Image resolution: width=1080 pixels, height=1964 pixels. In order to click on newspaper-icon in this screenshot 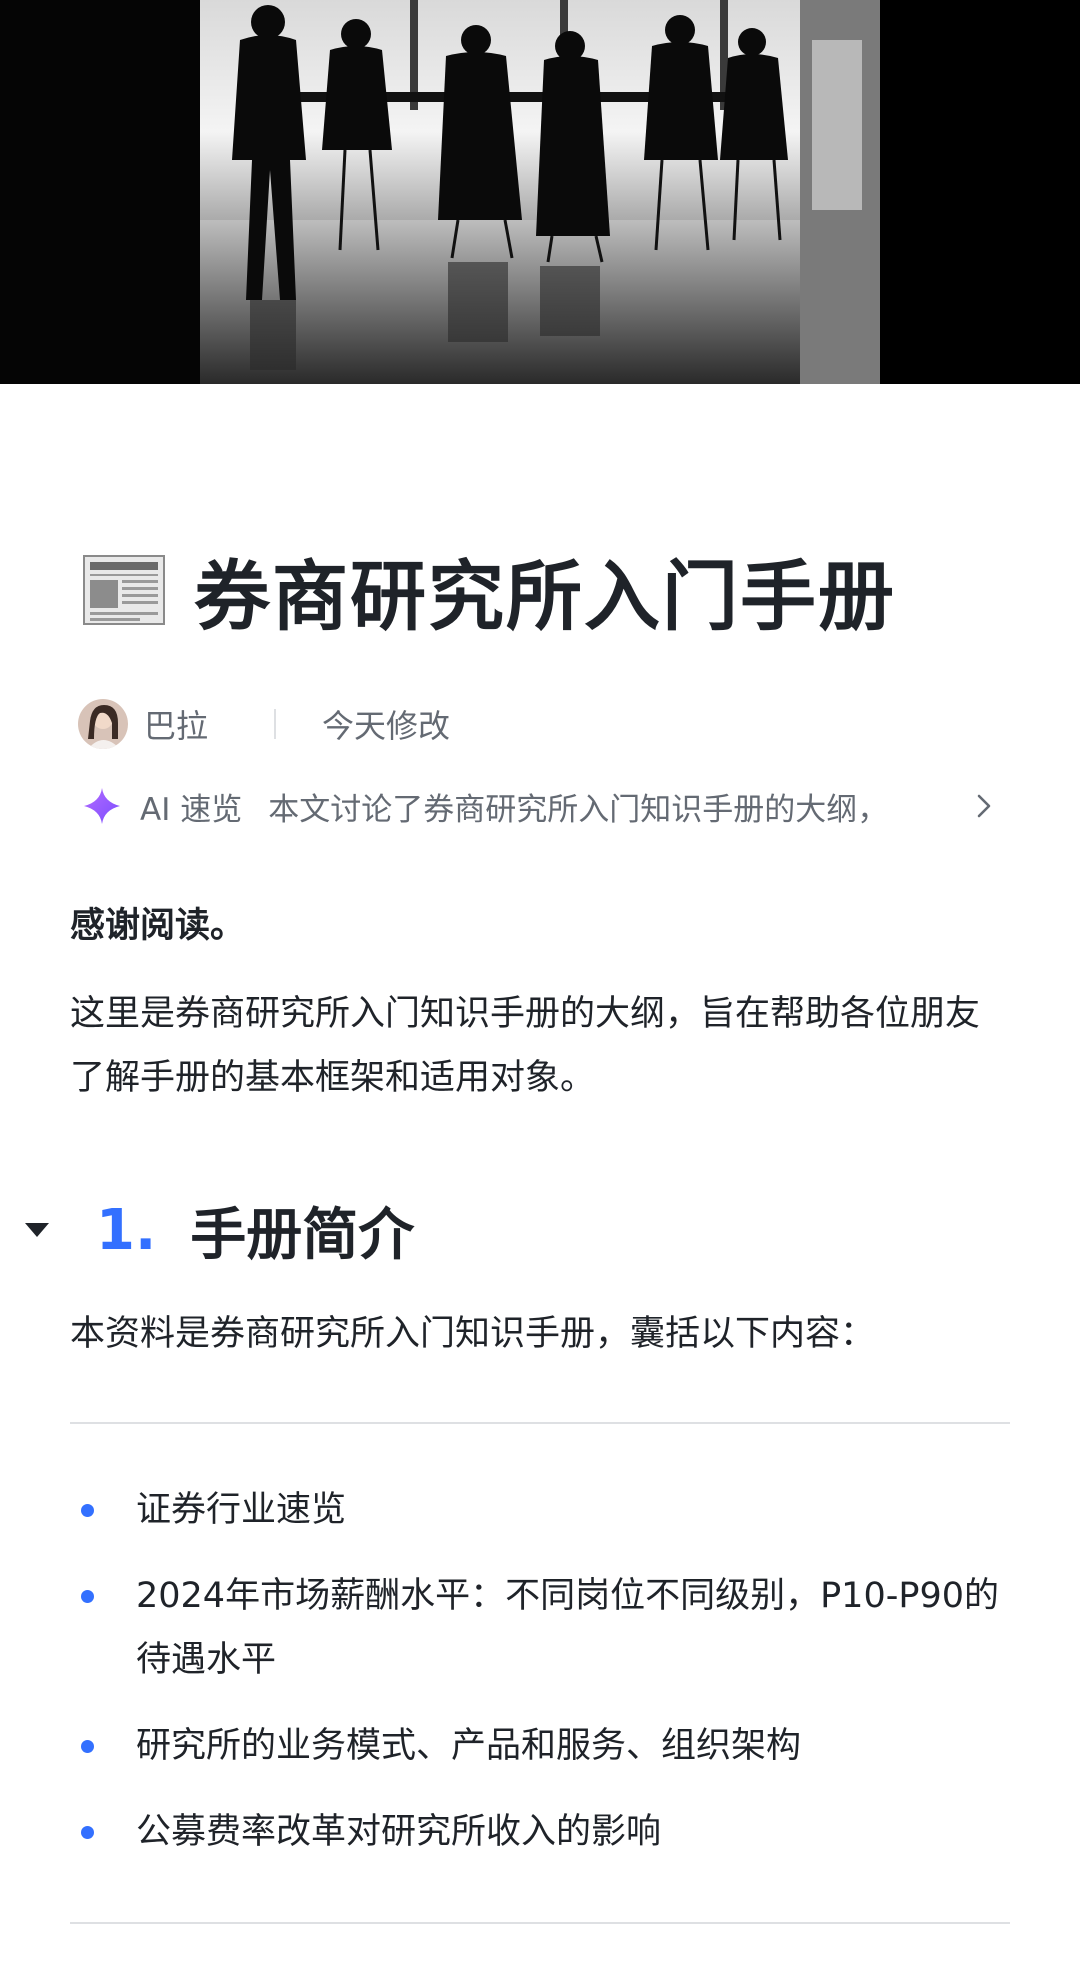, I will do `click(124, 590)`.